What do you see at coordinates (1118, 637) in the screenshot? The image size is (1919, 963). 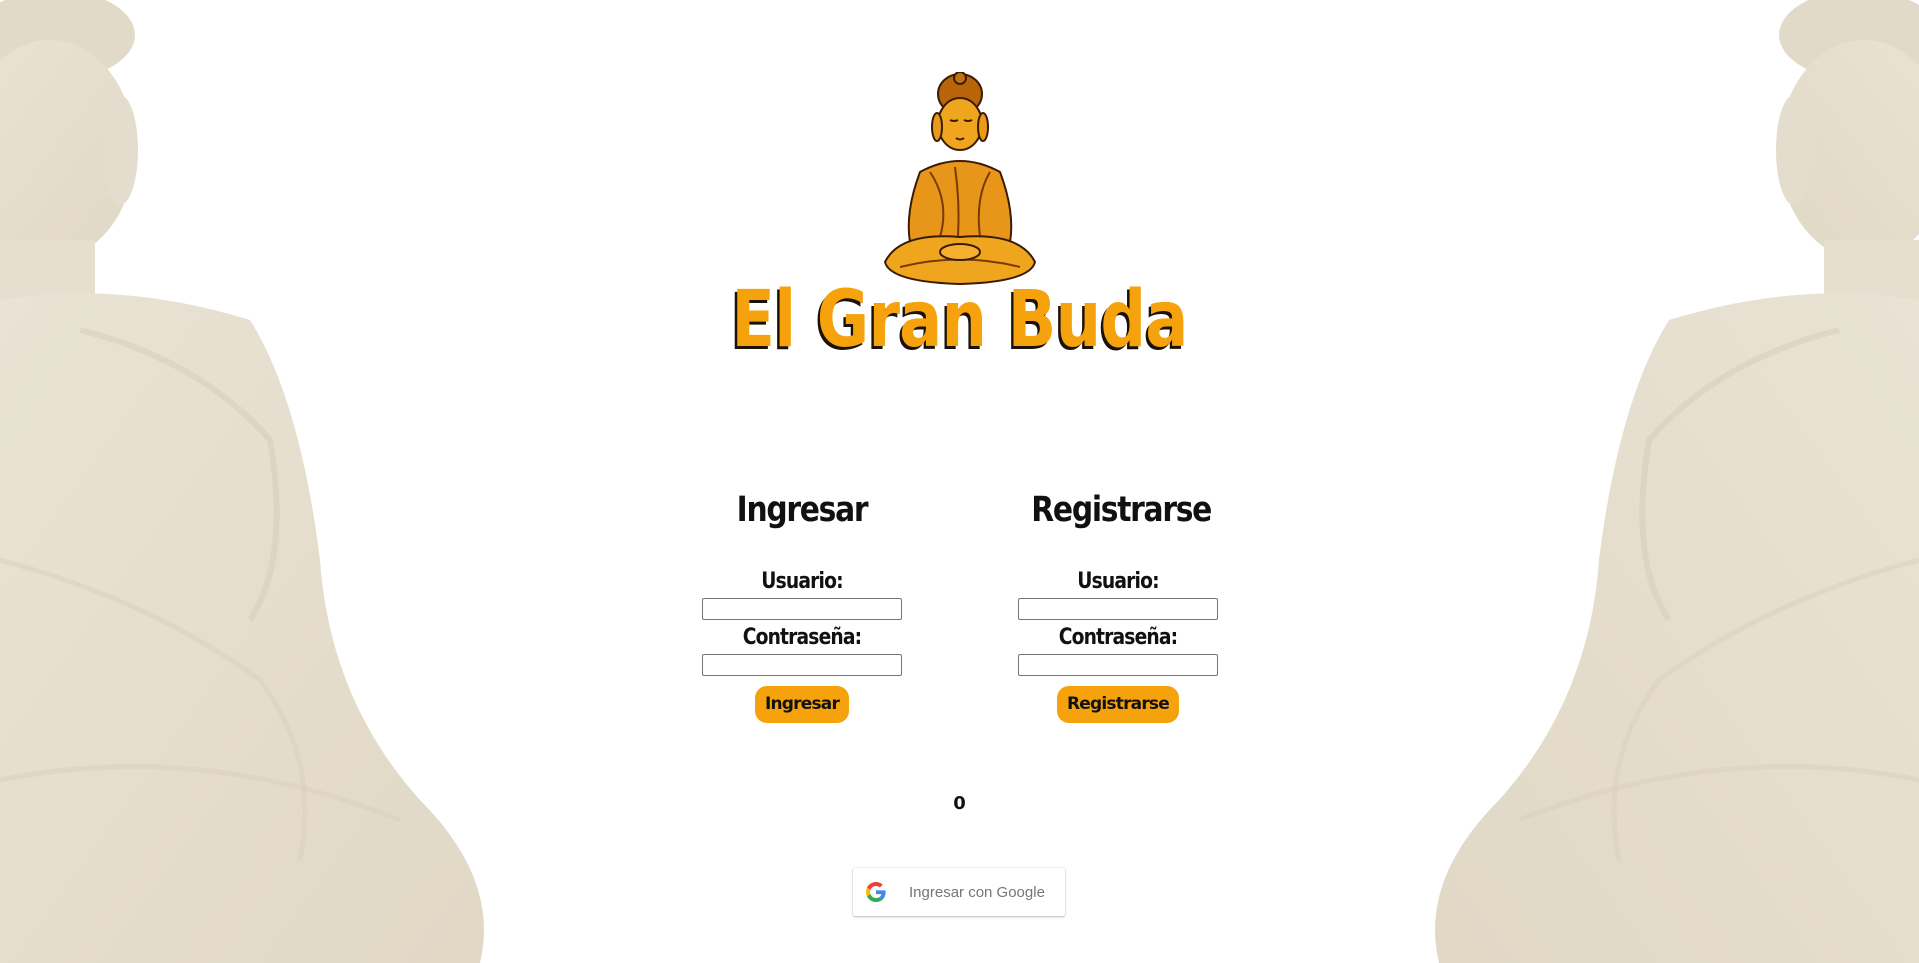 I see `register-password-label: Contraseña:` at bounding box center [1118, 637].